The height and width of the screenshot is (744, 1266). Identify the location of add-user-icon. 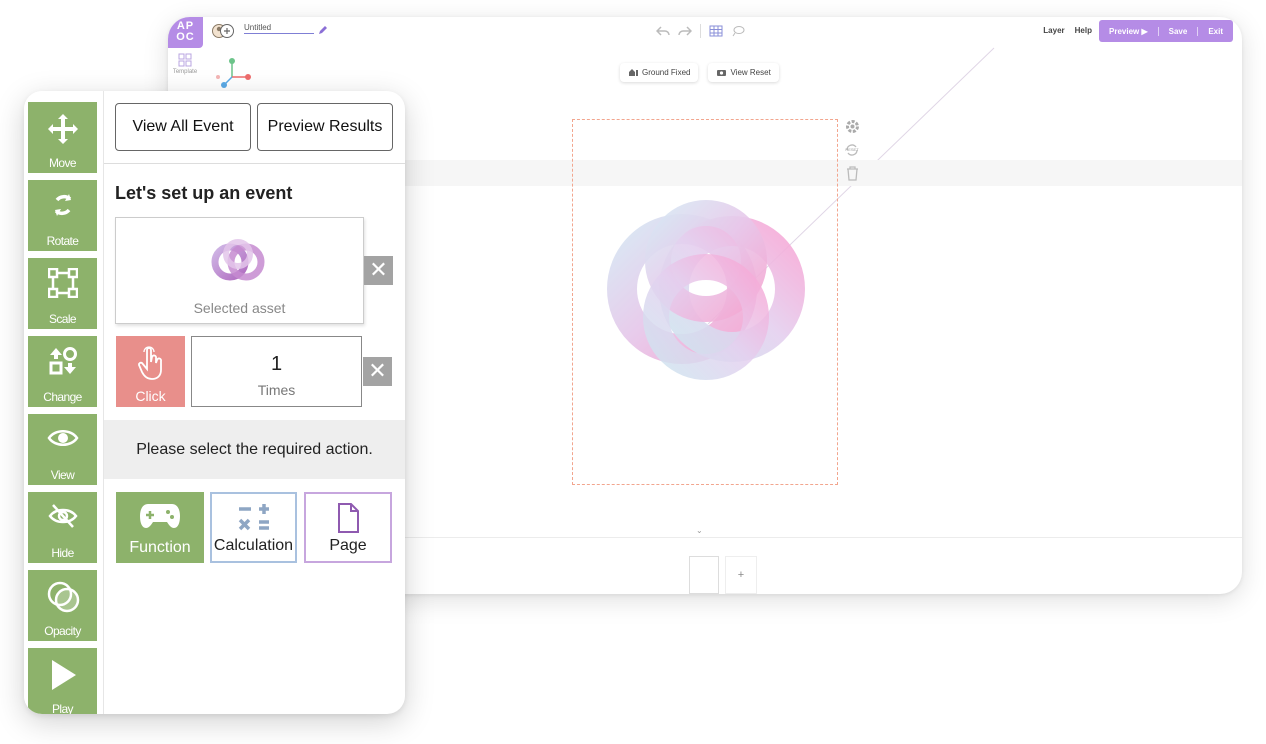
(223, 31).